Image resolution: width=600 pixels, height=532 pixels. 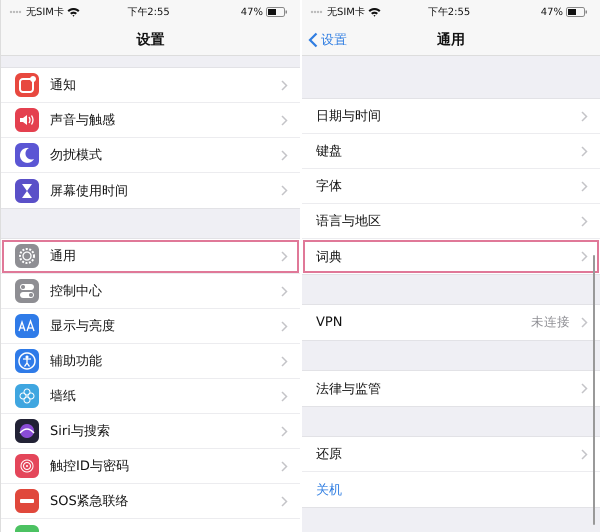 What do you see at coordinates (150, 190) in the screenshot?
I see `settings-row: 屏幕使用时间` at bounding box center [150, 190].